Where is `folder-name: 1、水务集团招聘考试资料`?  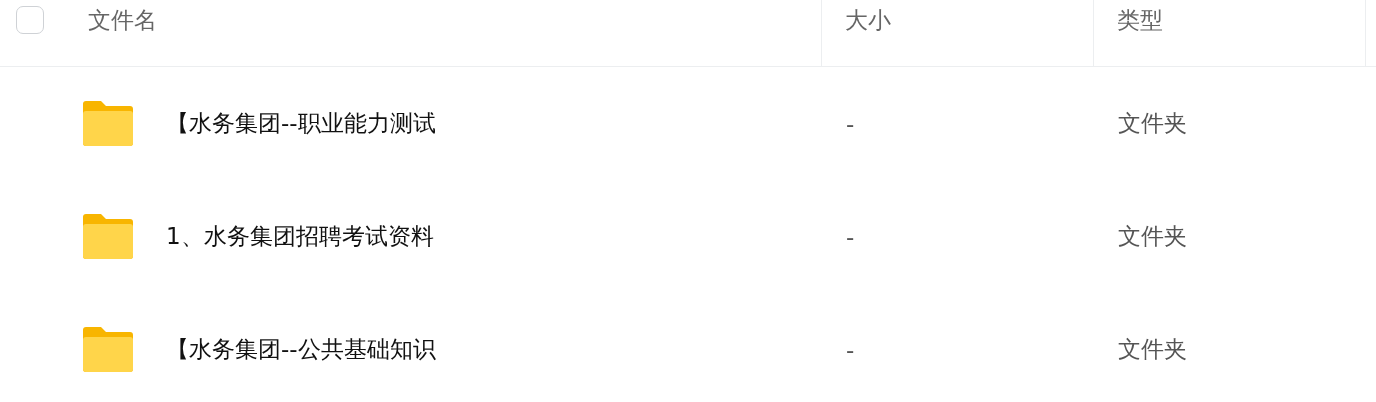
folder-name: 1、水务集团招聘考试资料 is located at coordinates (300, 236).